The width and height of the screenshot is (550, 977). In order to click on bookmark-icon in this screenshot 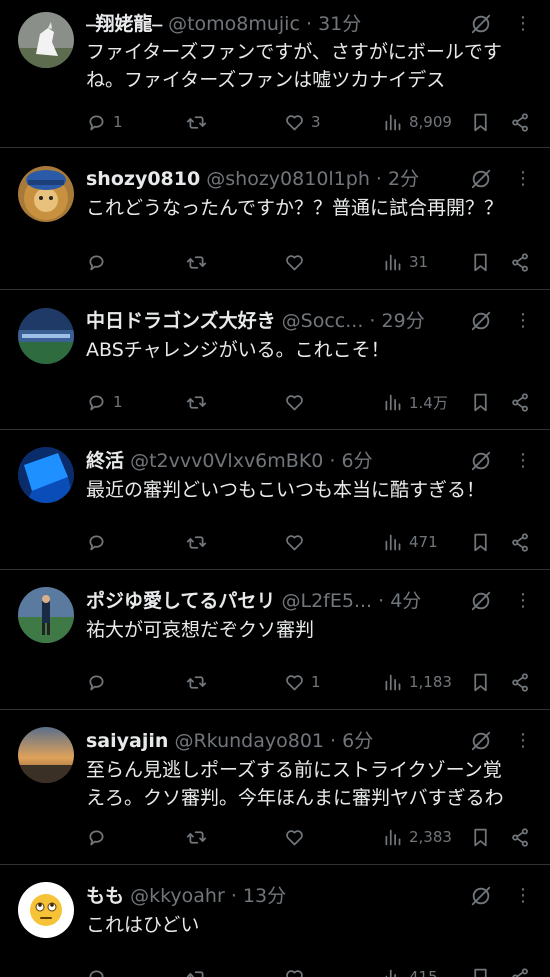, I will do `click(480, 837)`.